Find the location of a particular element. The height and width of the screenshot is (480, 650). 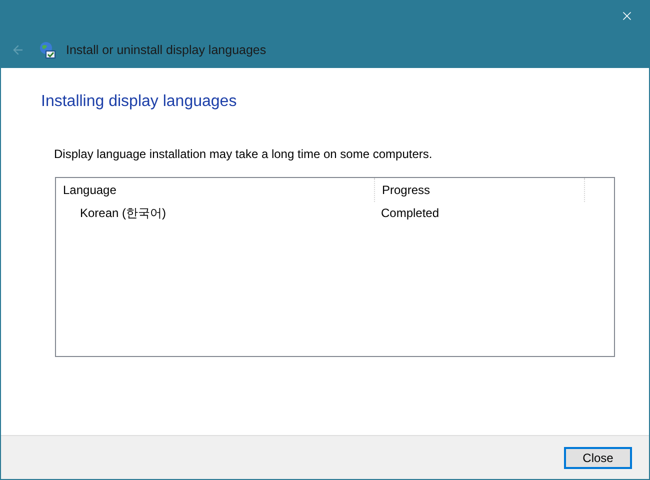

table-cell-text: Korean (한국어) is located at coordinates (123, 213).